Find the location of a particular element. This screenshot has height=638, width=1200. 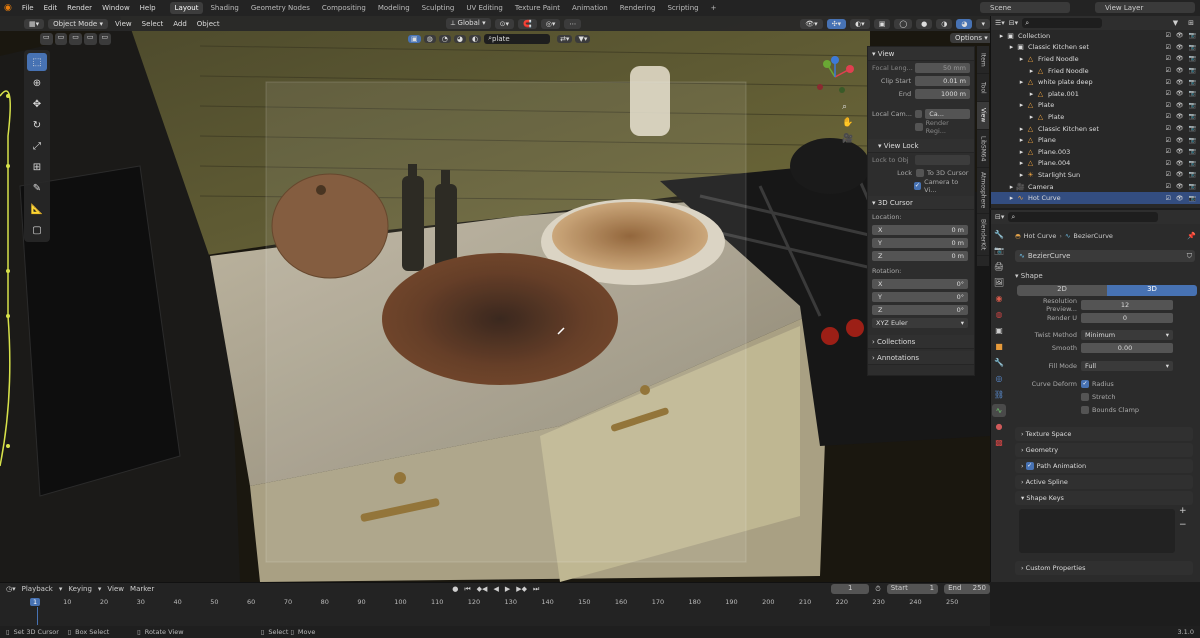

jump-end-icon: ⏭ is located at coordinates (536, 589).